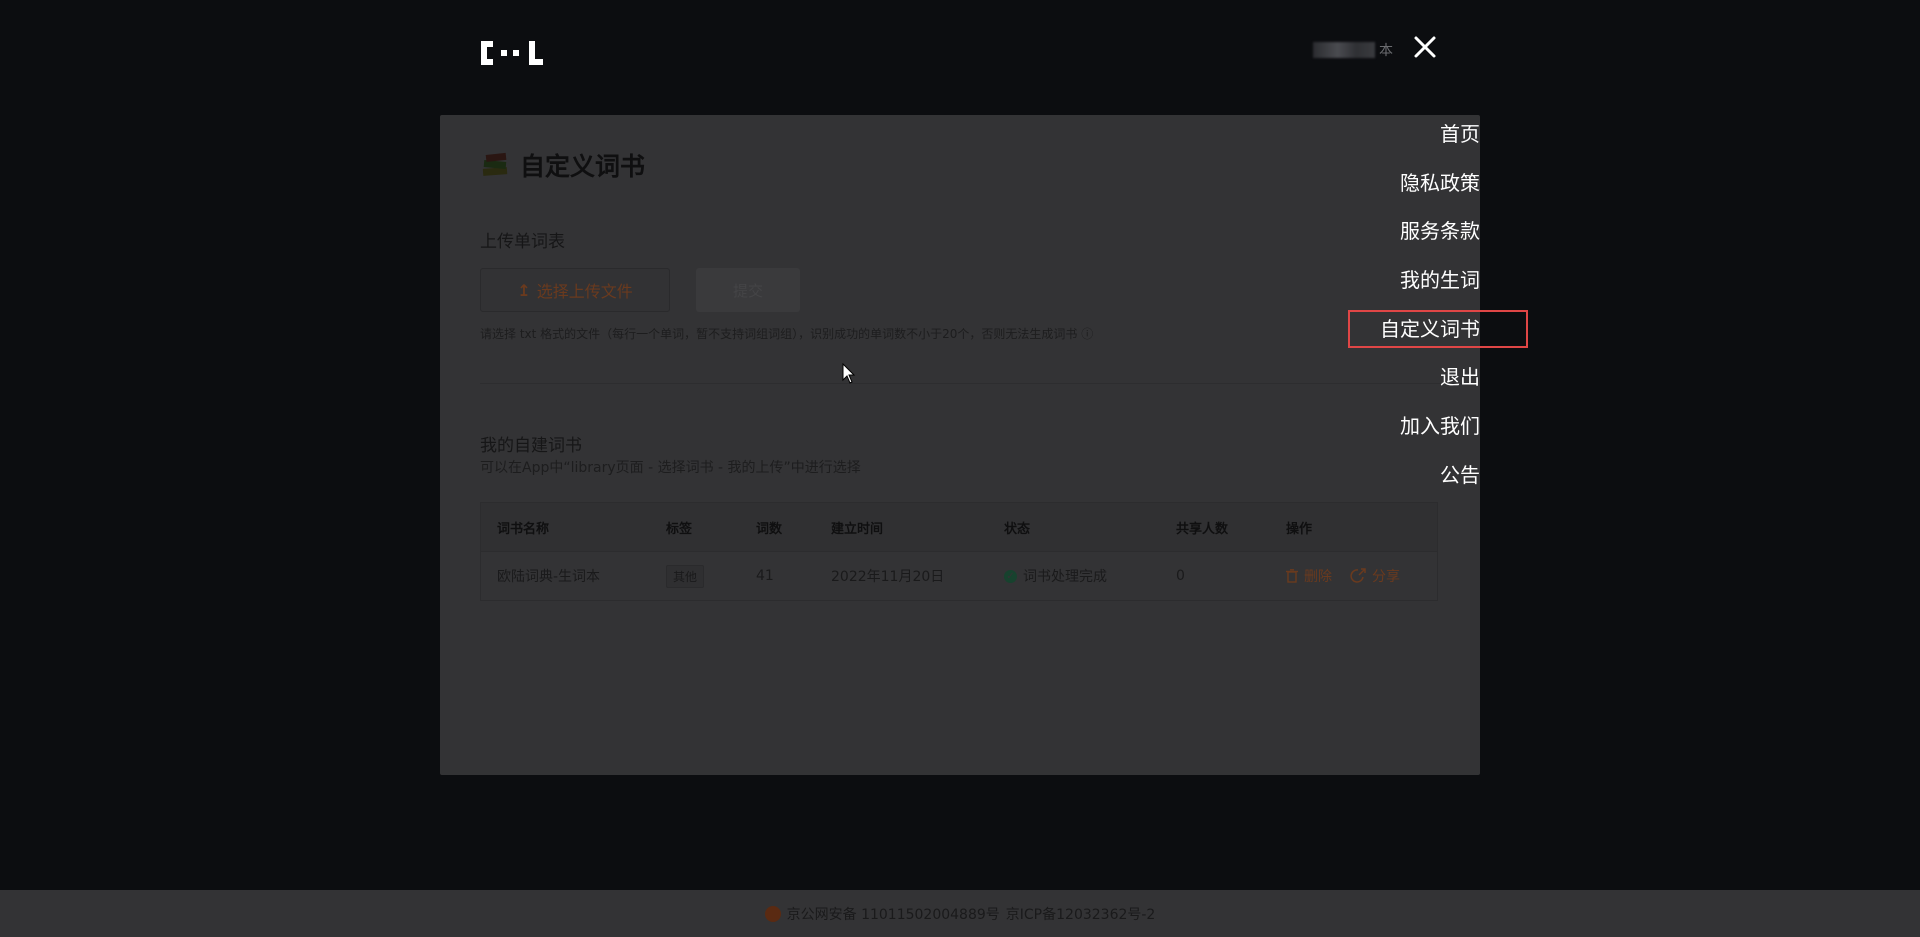  What do you see at coordinates (893, 914) in the screenshot?
I see `police-record-link: 京公网安备 11011502004889号` at bounding box center [893, 914].